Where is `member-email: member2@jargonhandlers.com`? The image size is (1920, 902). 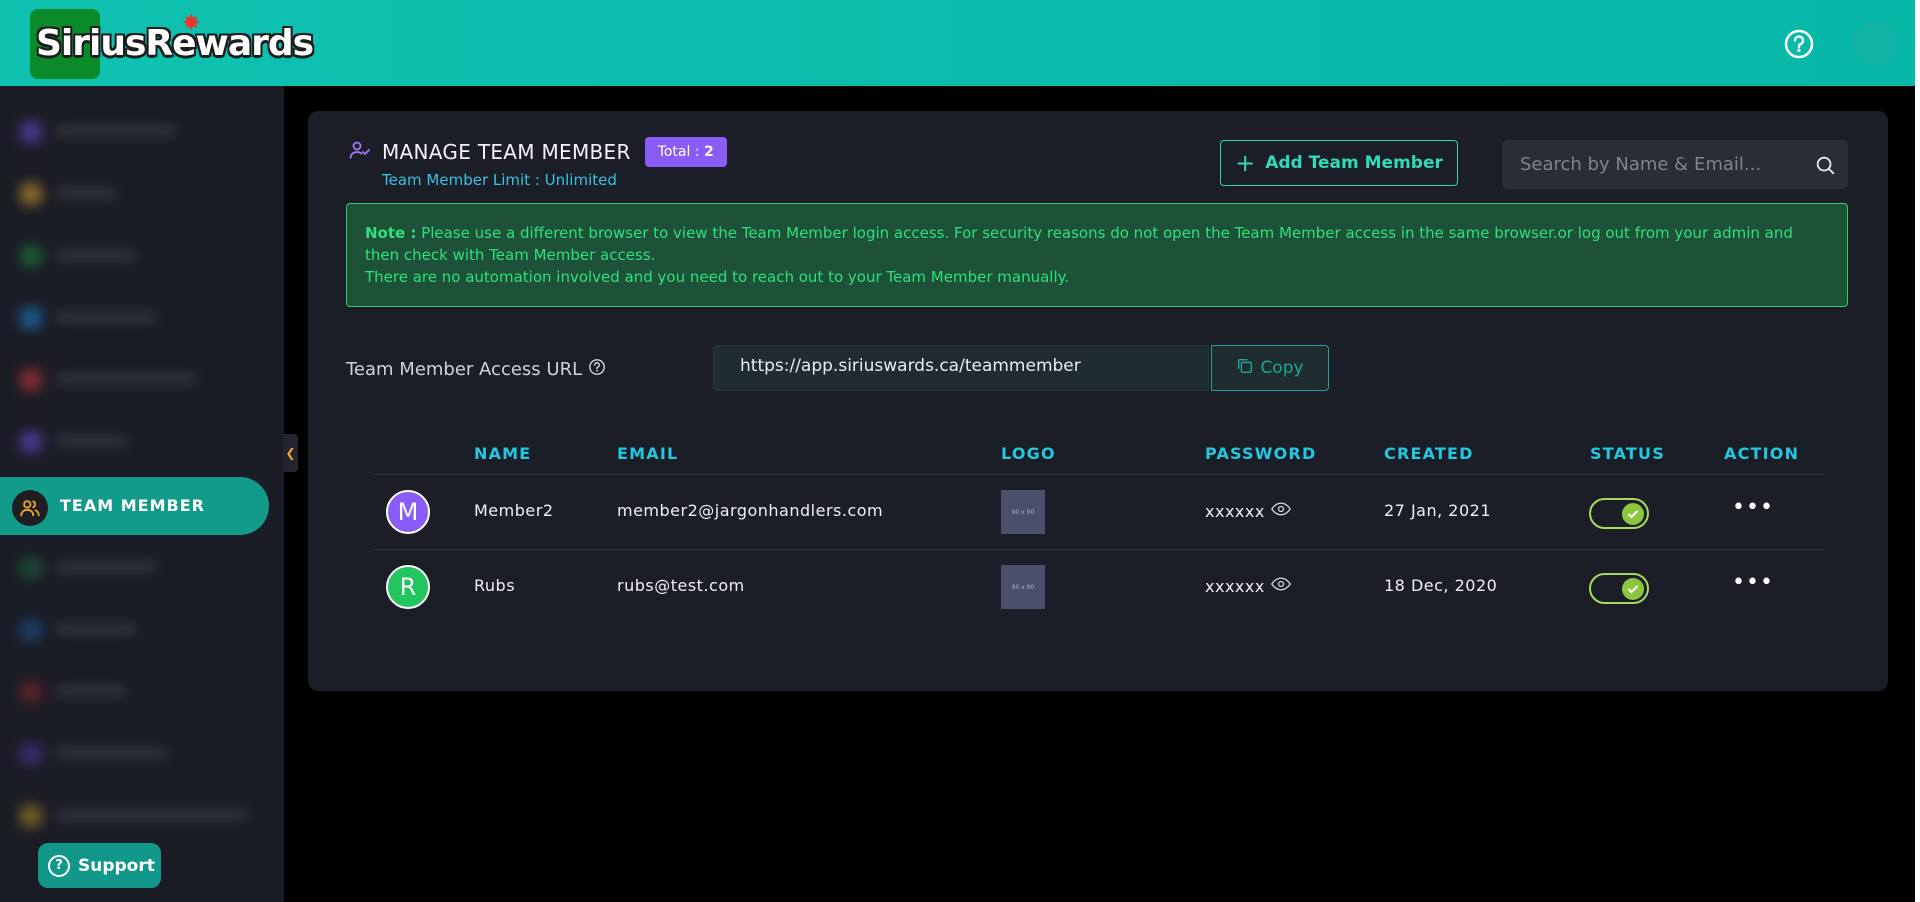 member-email: member2@jargonhandlers.com is located at coordinates (750, 510).